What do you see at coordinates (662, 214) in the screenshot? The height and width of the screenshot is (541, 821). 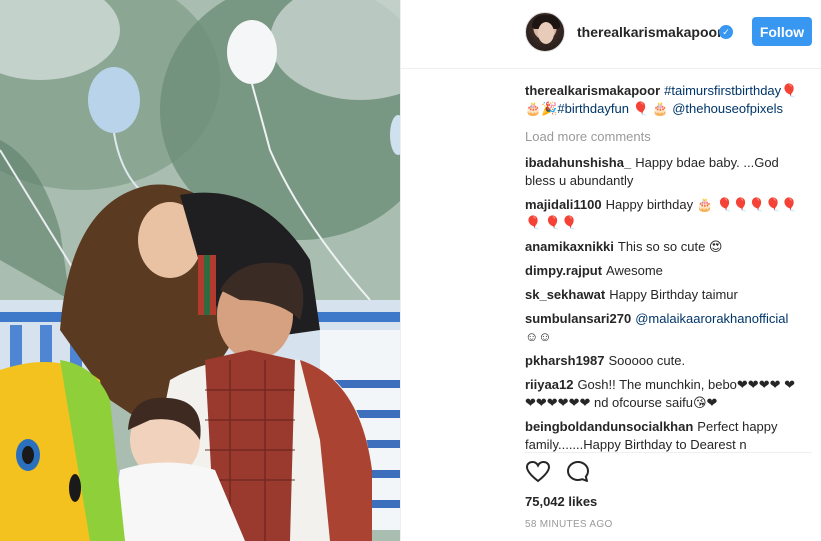 I see `comment-item: majidali1100 Happy birthday 🎂 🎈🎈🎈🎈🎈🎈 🎈🎈` at bounding box center [662, 214].